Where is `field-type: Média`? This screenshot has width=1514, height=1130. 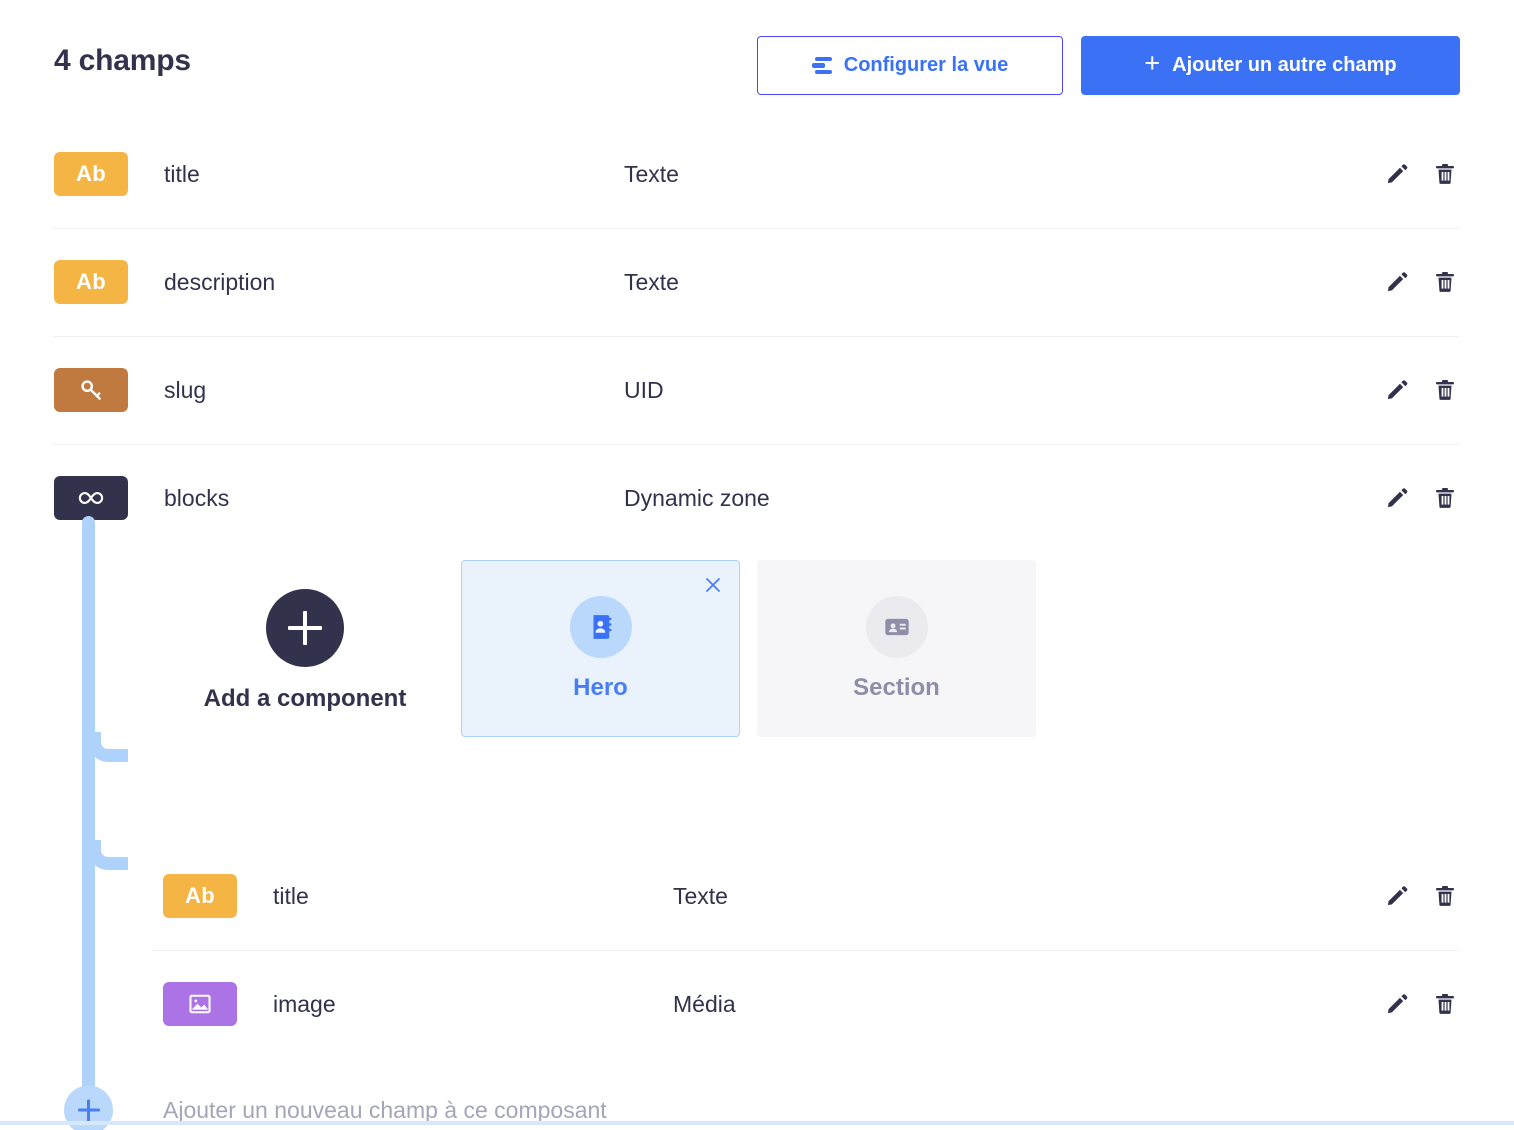
field-type: Média is located at coordinates (704, 1003).